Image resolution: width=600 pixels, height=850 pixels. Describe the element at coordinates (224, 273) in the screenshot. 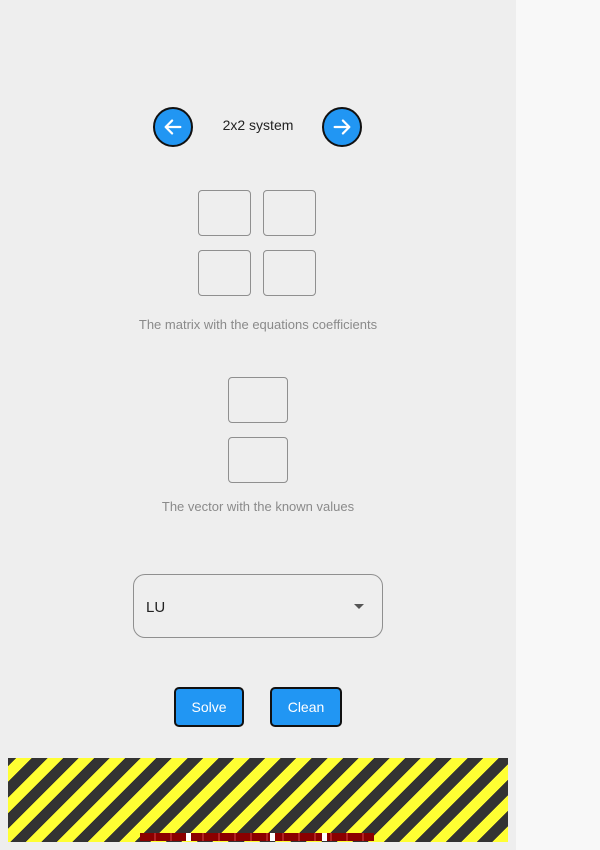

I see `matrix-cell-a21` at that location.